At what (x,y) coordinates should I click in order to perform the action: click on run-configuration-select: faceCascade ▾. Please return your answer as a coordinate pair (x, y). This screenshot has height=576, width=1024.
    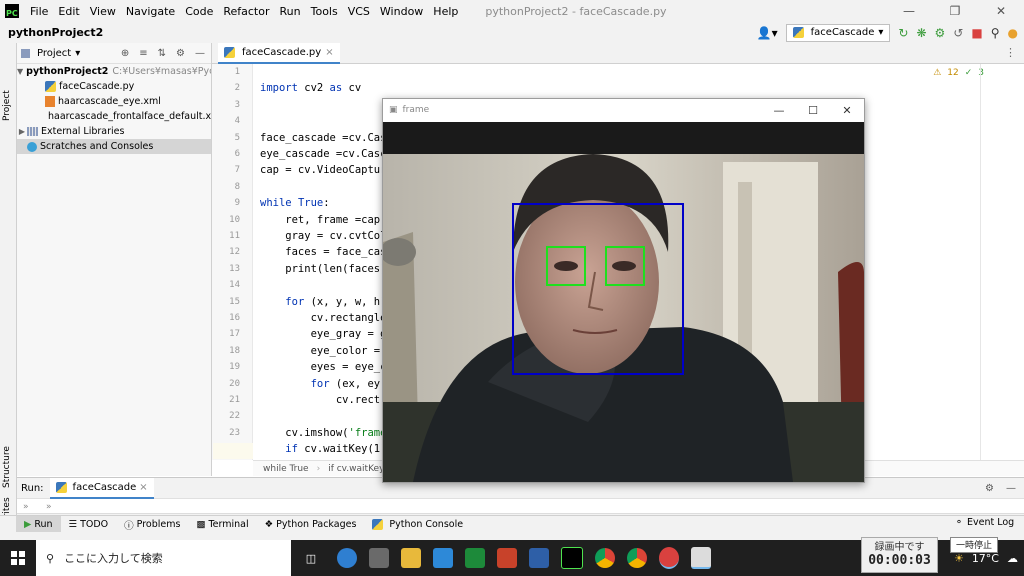
    Looking at the image, I should click on (838, 32).